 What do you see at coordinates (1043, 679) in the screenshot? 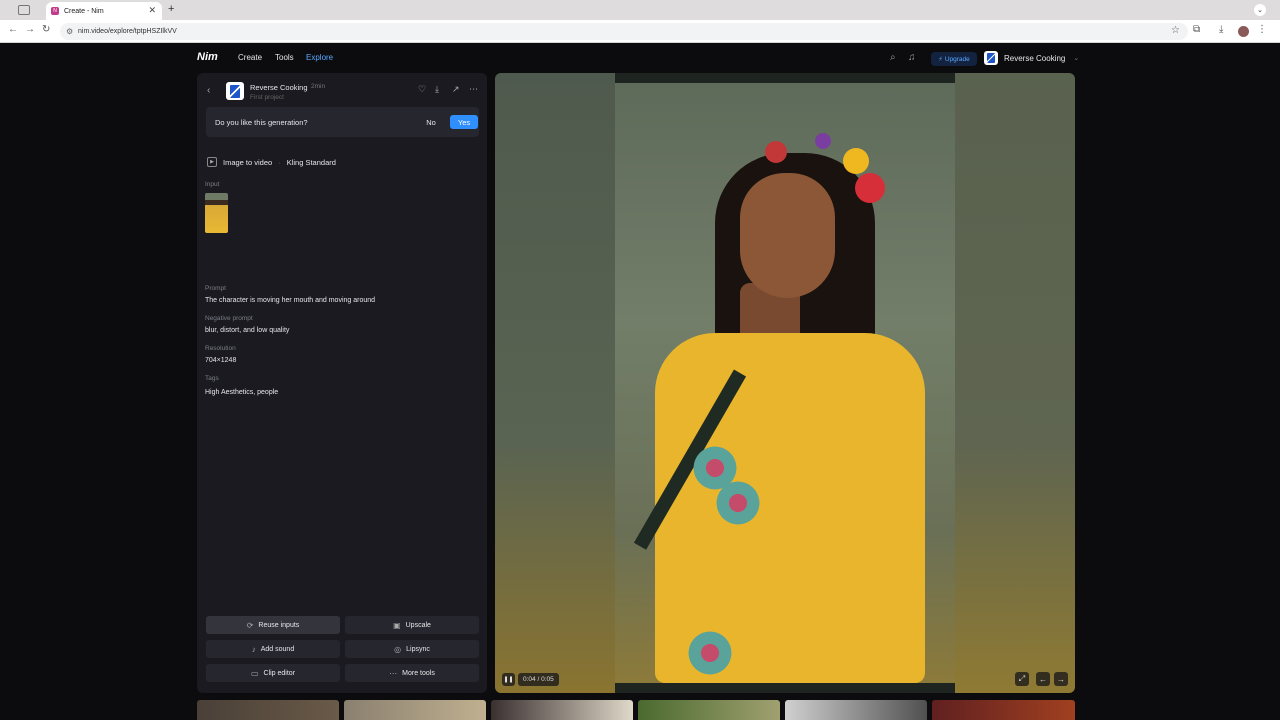
I see `previous-arrow-icon: ←` at bounding box center [1043, 679].